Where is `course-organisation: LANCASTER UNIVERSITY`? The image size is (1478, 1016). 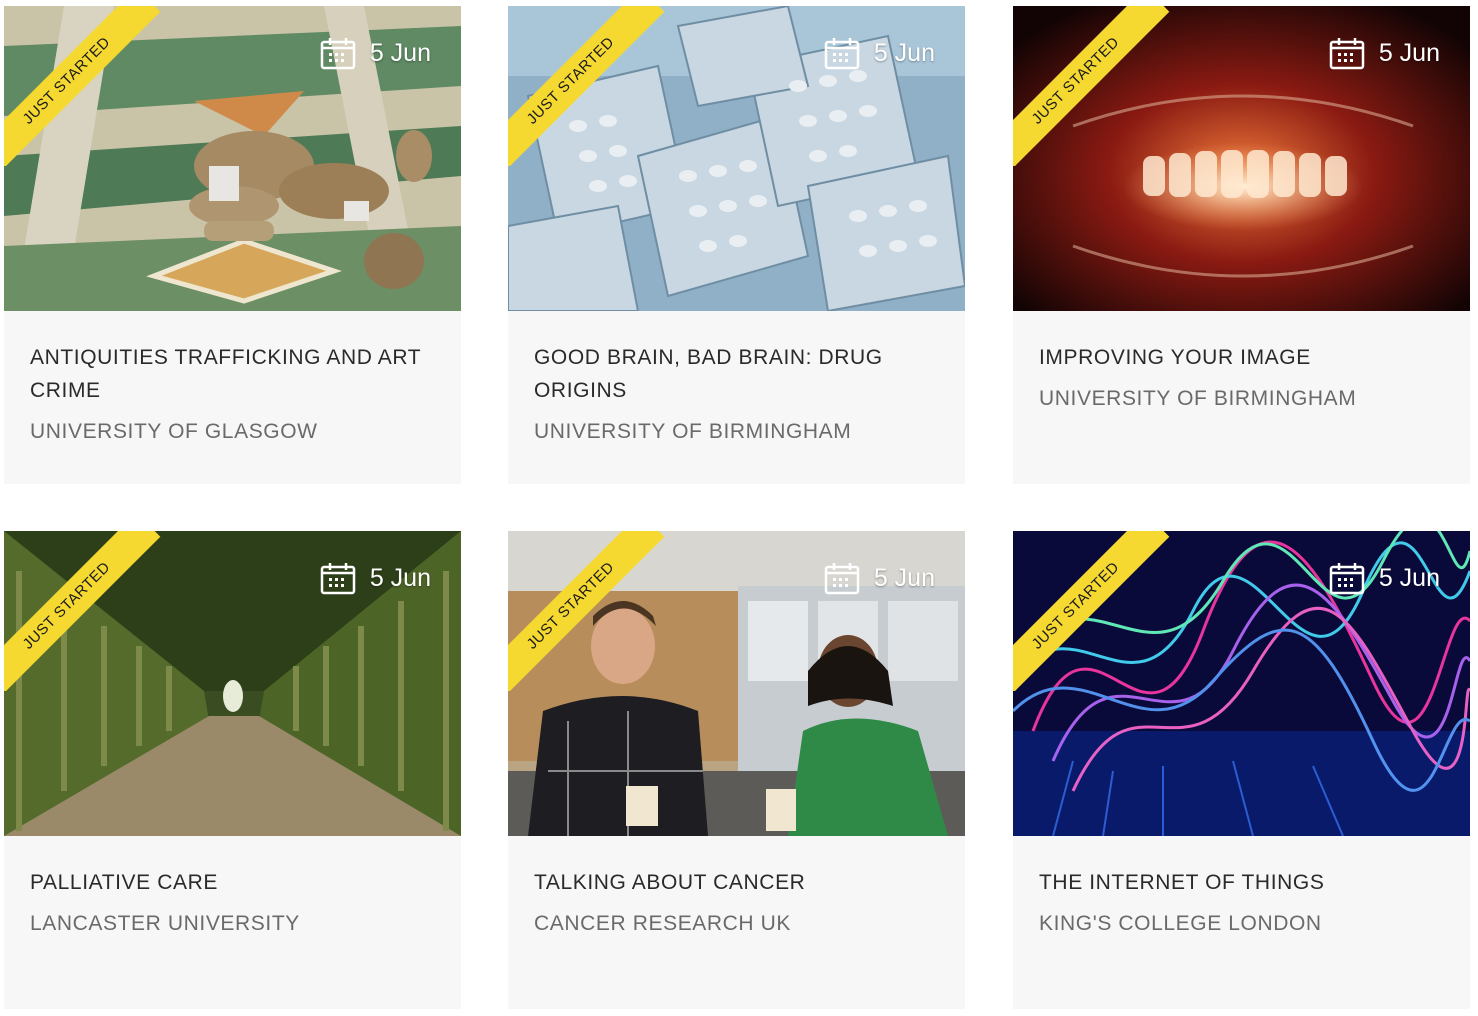
course-organisation: LANCASTER UNIVERSITY is located at coordinates (232, 924).